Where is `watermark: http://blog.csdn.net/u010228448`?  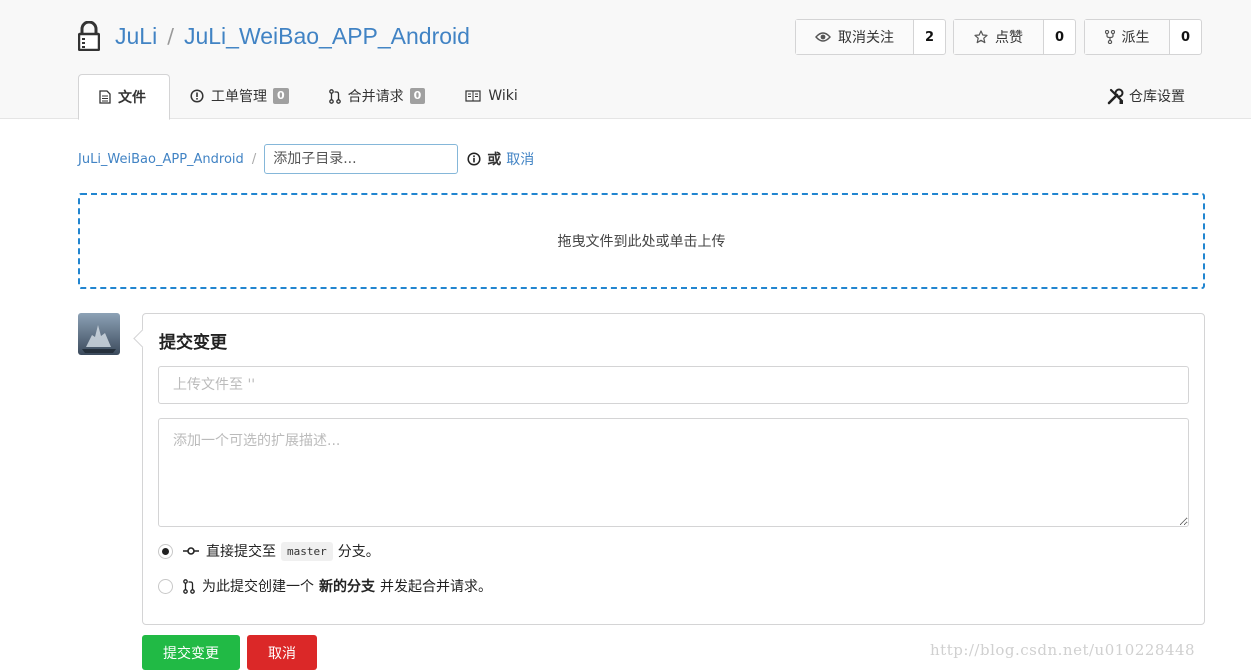 watermark: http://blog.csdn.net/u010228448 is located at coordinates (1063, 650).